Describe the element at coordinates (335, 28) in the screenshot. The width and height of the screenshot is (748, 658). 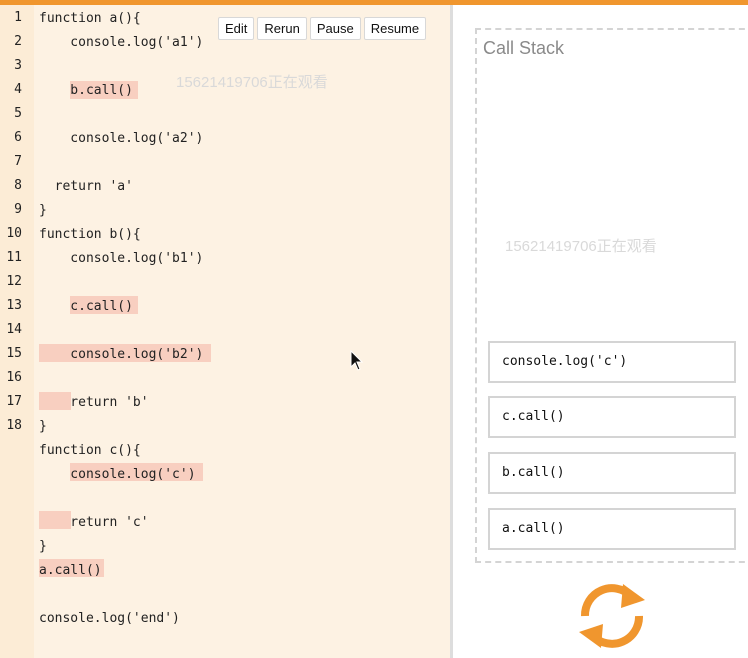
I see `pause-button: Pause` at that location.